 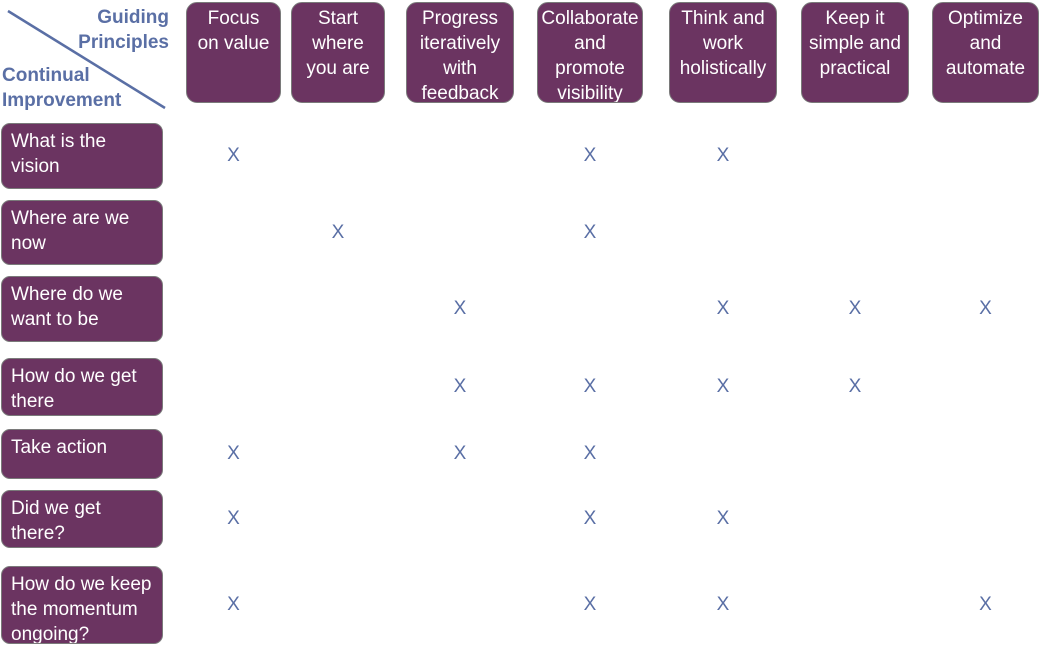 I want to click on row-label: Take action, so click(x=82, y=454).